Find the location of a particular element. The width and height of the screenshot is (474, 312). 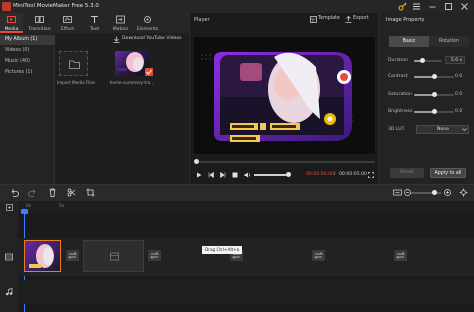

clip-thumbnail is located at coordinates (41, 256).